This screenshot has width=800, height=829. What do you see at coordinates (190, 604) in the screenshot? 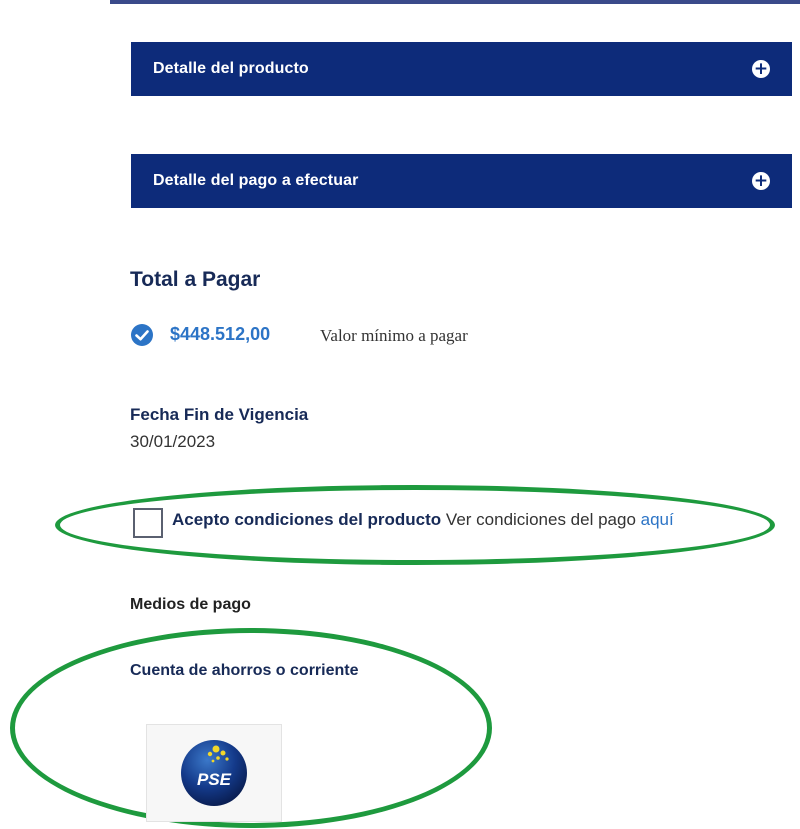
I see `payment-methods-title: Medios de pago` at bounding box center [190, 604].